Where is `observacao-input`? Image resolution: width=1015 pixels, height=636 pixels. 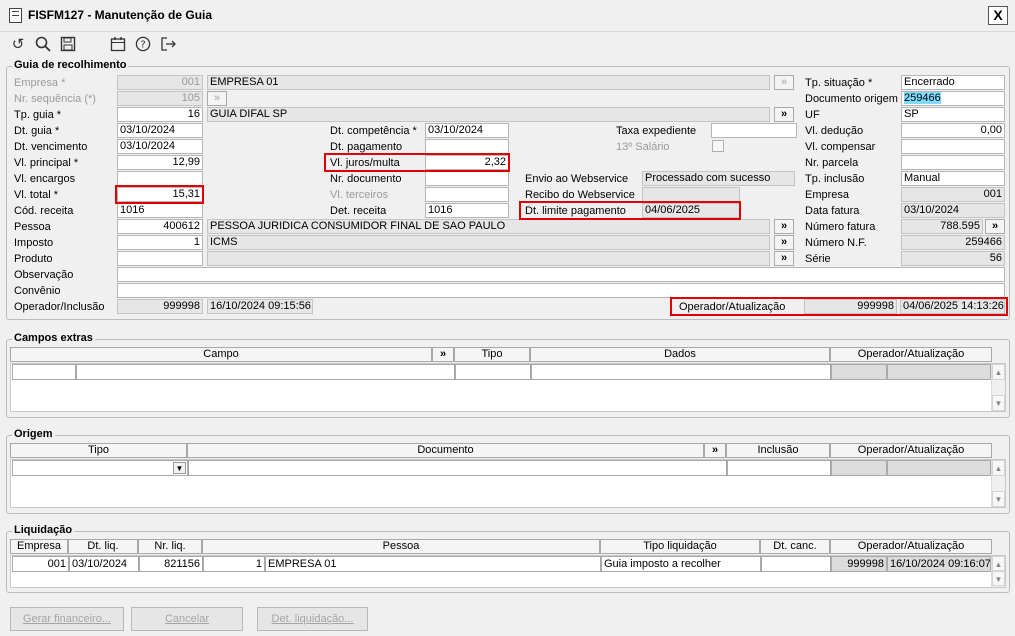 observacao-input is located at coordinates (561, 274).